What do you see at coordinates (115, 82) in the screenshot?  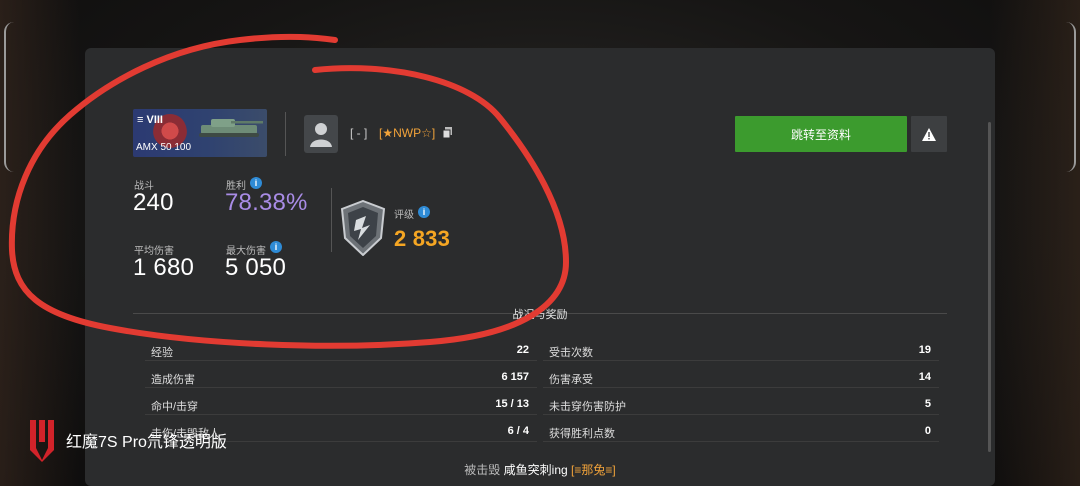 I see `back-icon: ‹` at bounding box center [115, 82].